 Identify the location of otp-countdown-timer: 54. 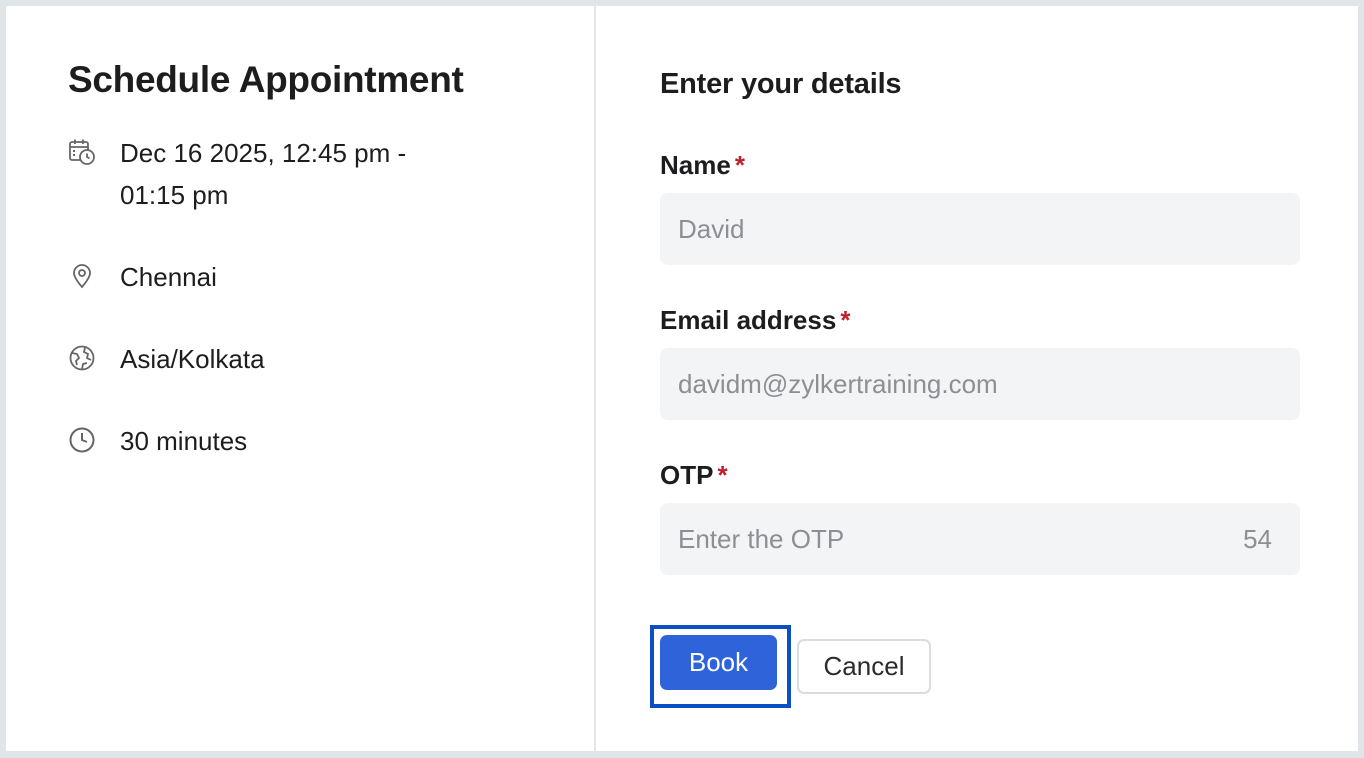
(1257, 539).